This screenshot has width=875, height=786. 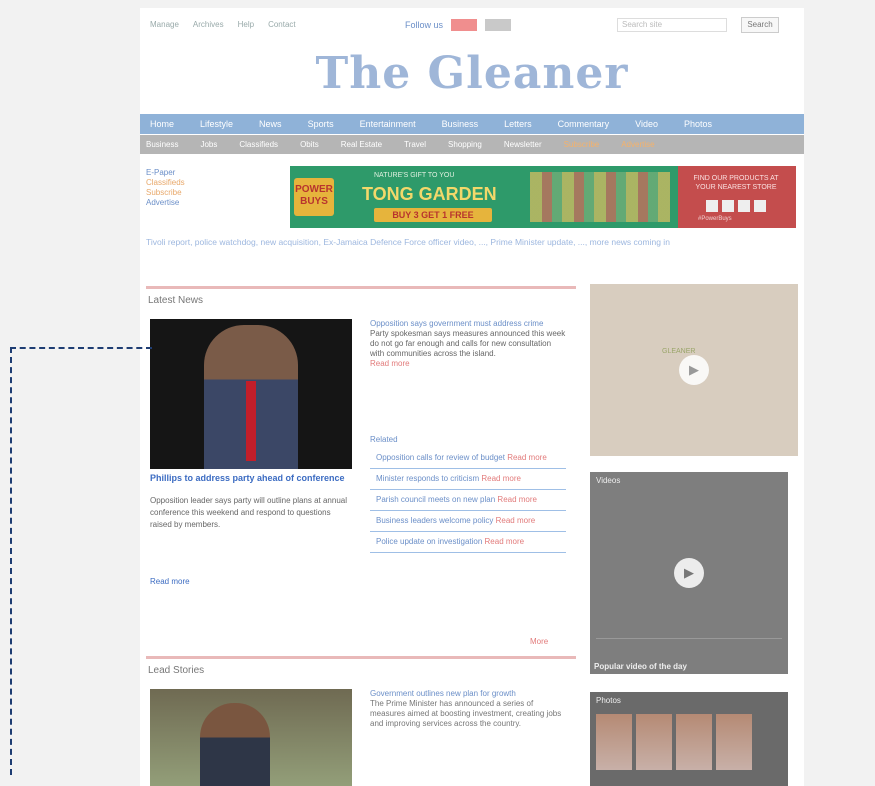 I want to click on gallery-thumbnails, so click(x=674, y=742).